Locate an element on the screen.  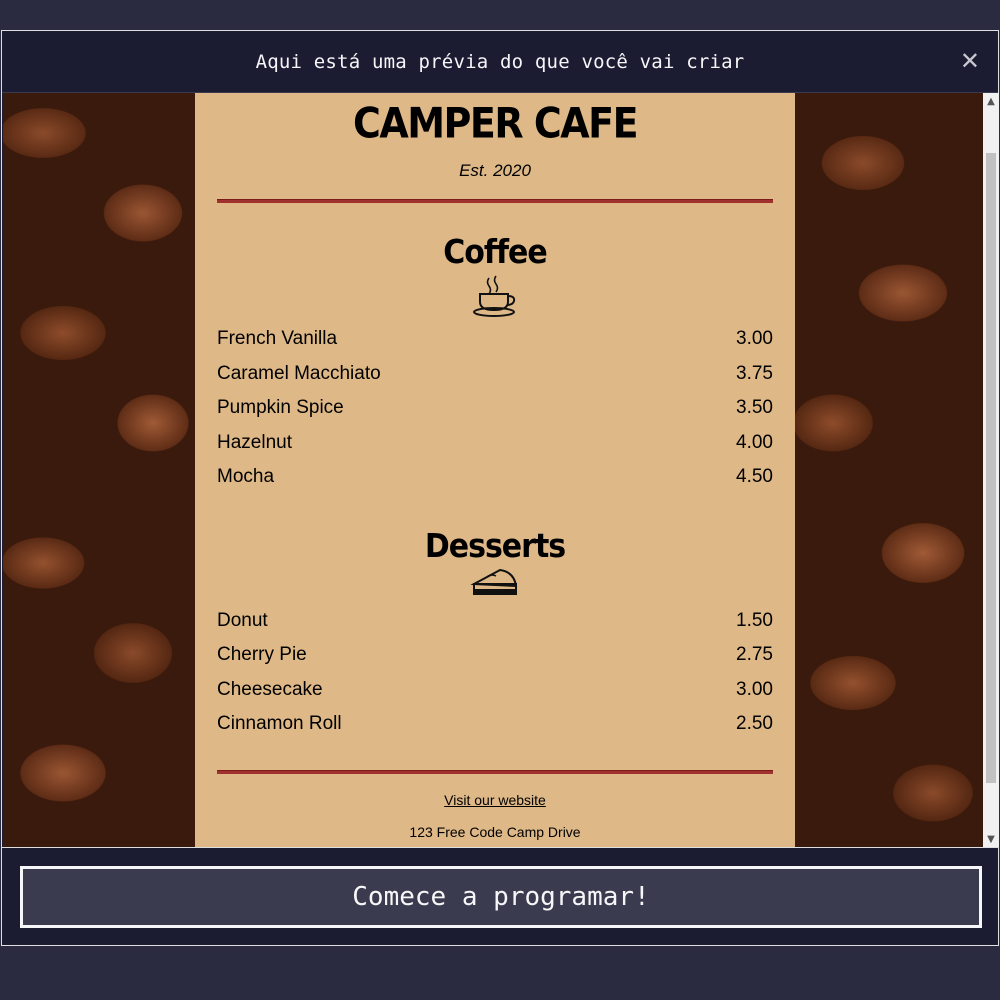
scroll-thumb is located at coordinates (991, 468).